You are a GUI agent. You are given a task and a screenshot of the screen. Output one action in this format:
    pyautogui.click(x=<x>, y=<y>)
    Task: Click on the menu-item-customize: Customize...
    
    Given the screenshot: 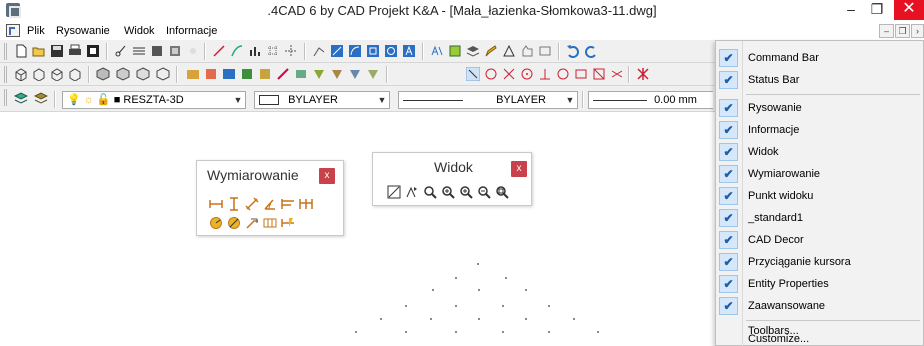 What is the action you would take?
    pyautogui.click(x=819, y=338)
    